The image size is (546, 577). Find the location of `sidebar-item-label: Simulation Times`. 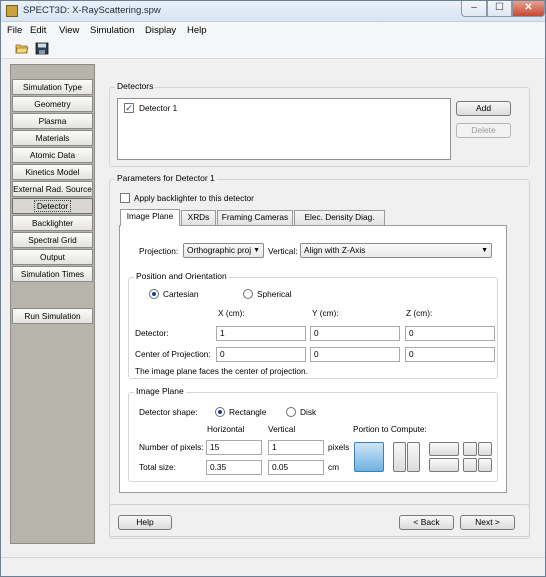

sidebar-item-label: Simulation Times is located at coordinates (52, 274).